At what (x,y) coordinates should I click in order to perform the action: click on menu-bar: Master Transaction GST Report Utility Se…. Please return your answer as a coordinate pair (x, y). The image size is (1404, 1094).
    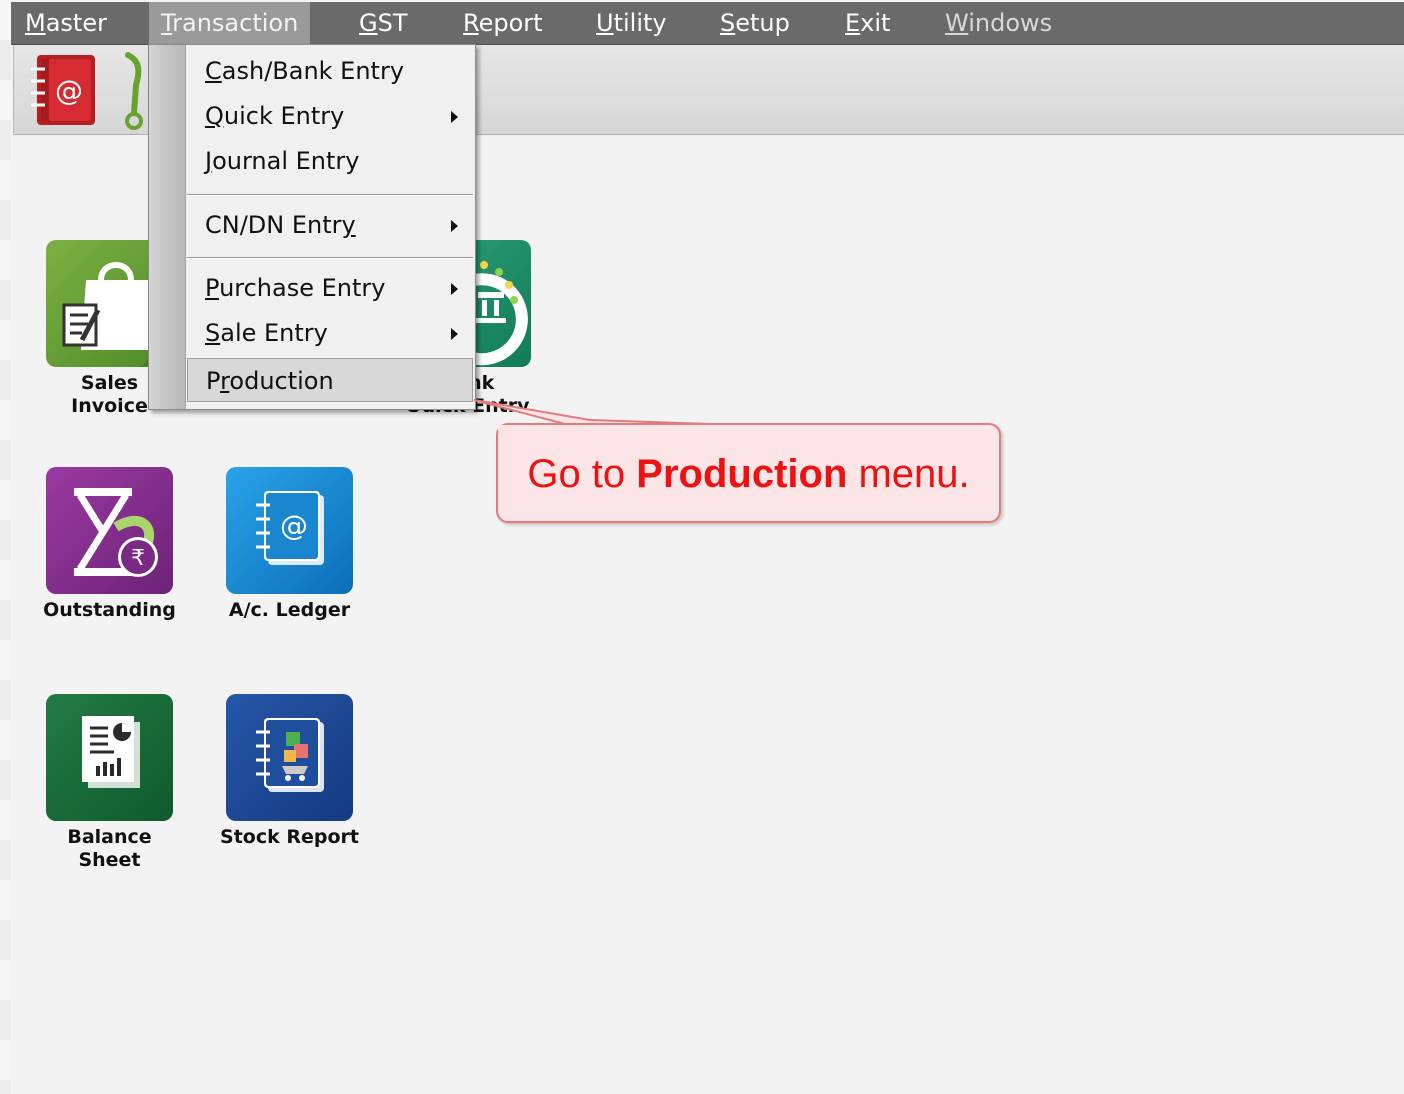
    Looking at the image, I should click on (707, 23).